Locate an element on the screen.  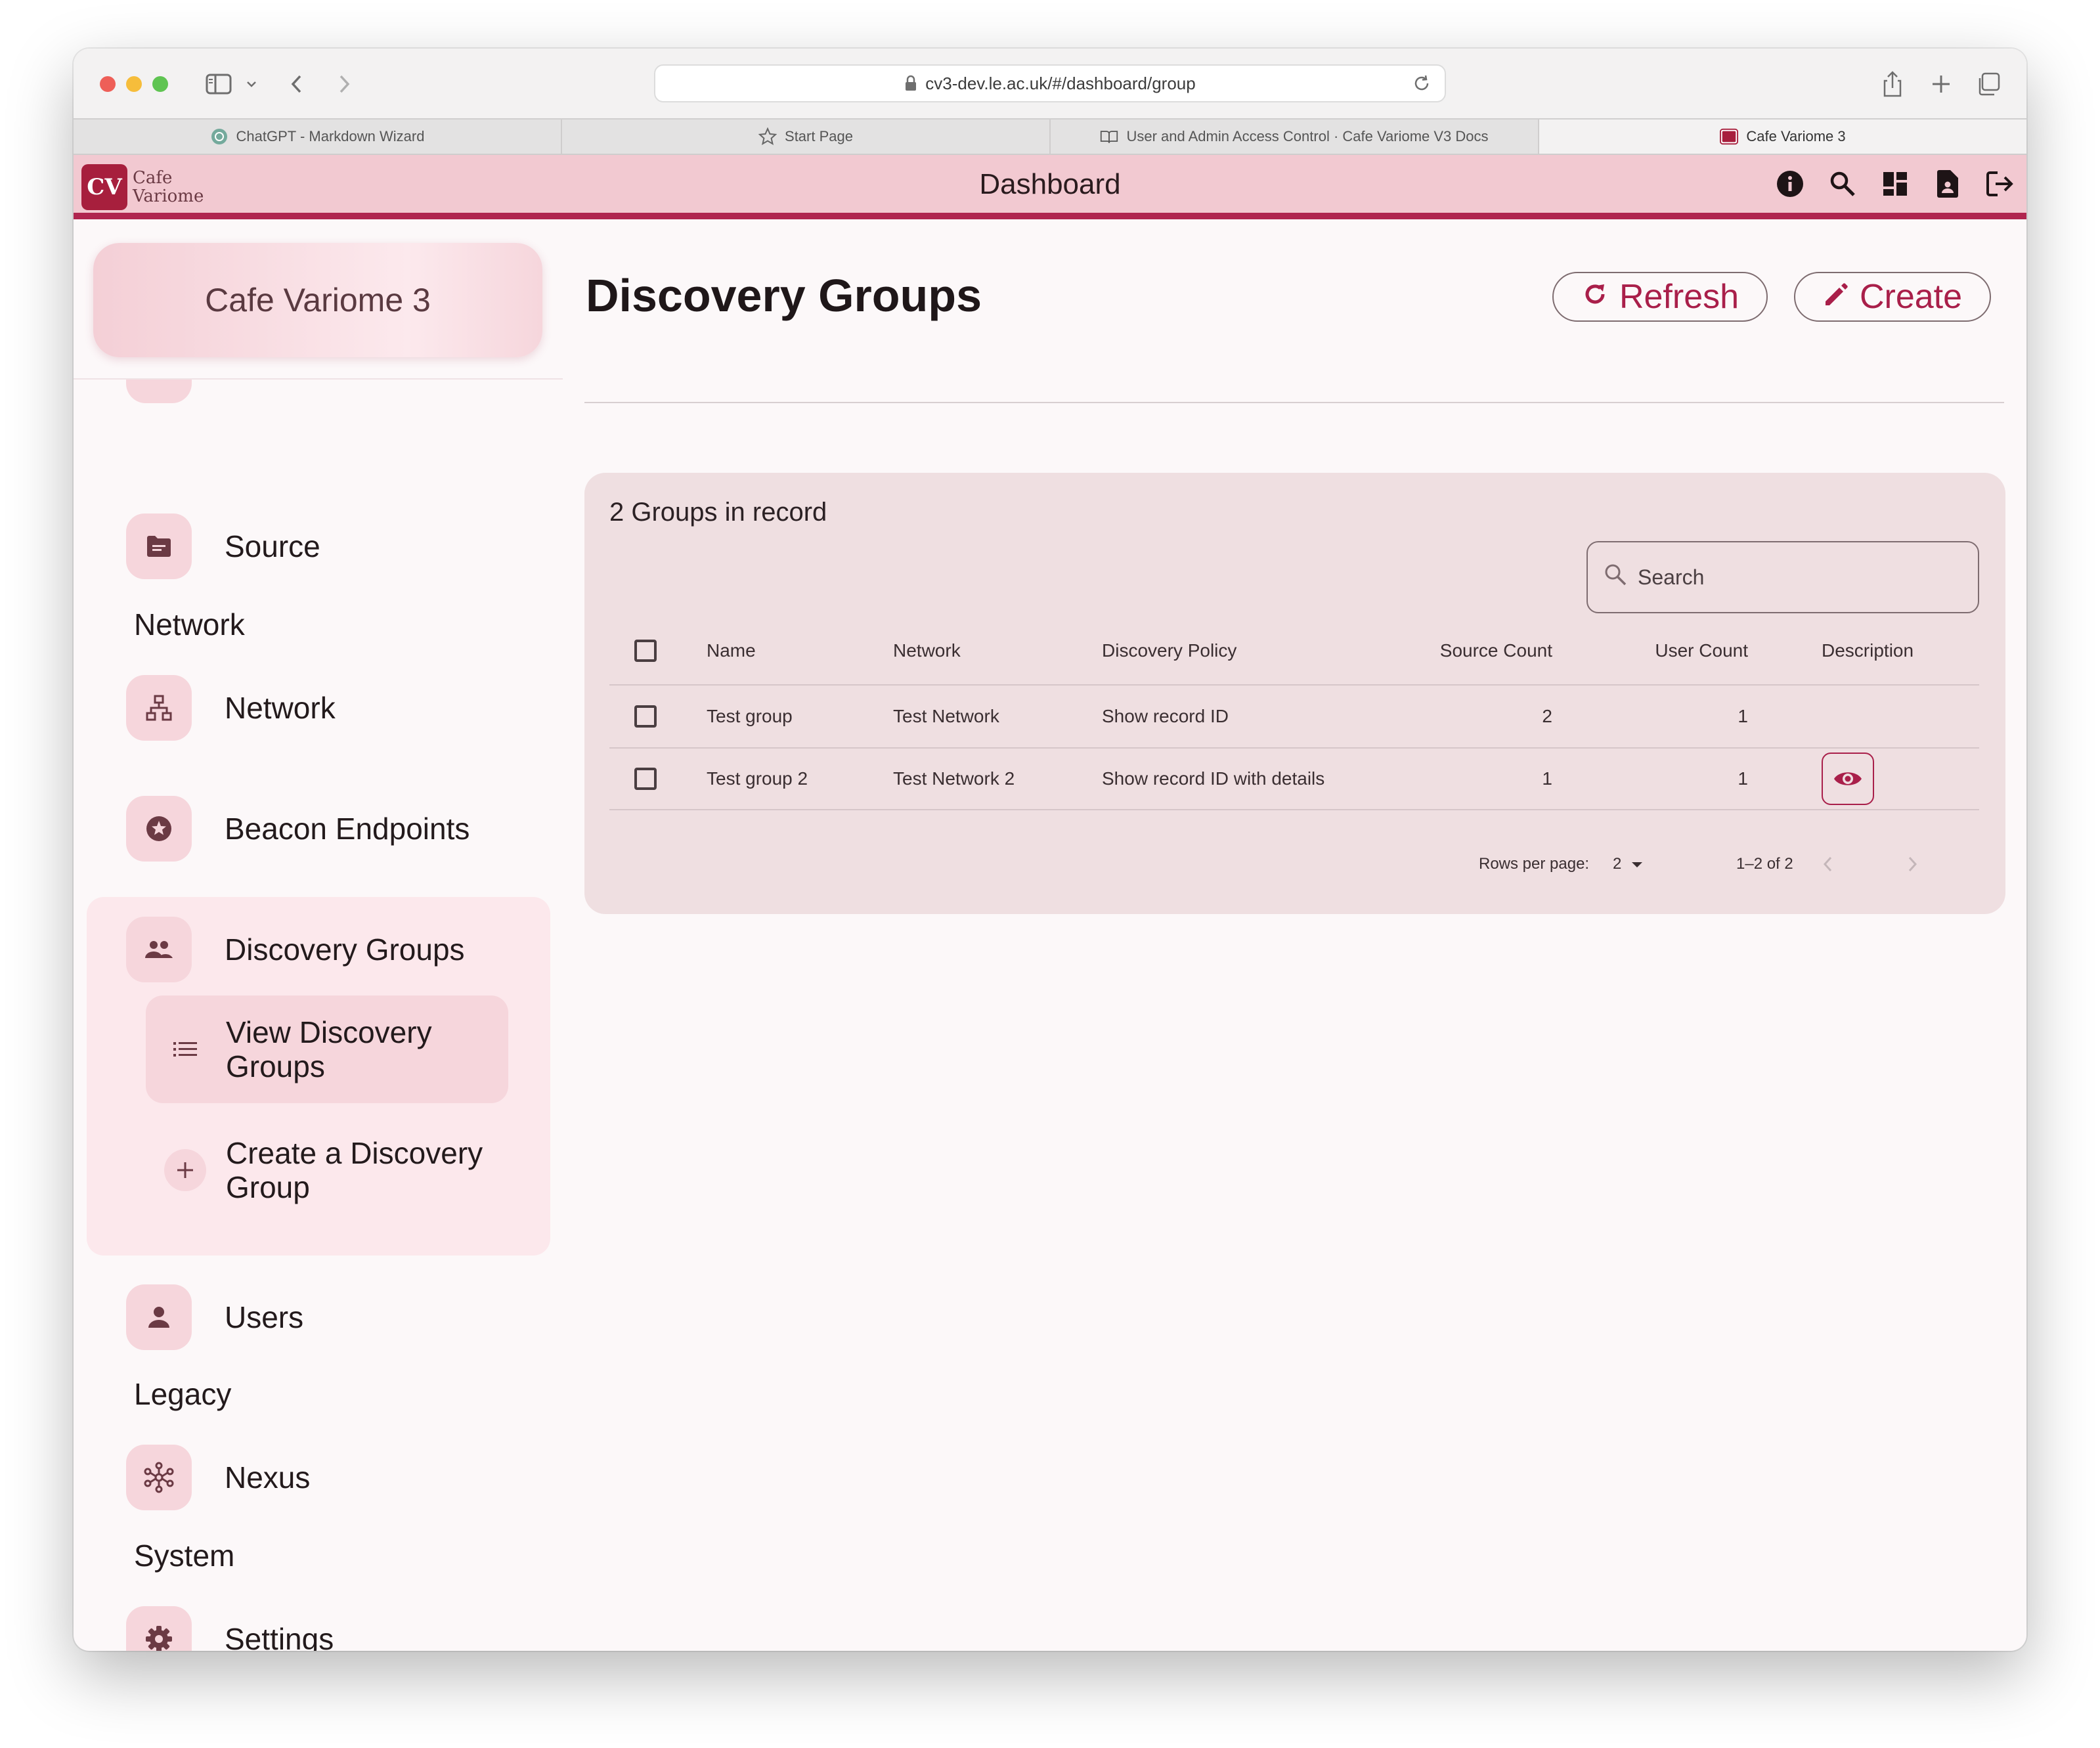
cell-discovery-policy: Show record ID is located at coordinates (1165, 716).